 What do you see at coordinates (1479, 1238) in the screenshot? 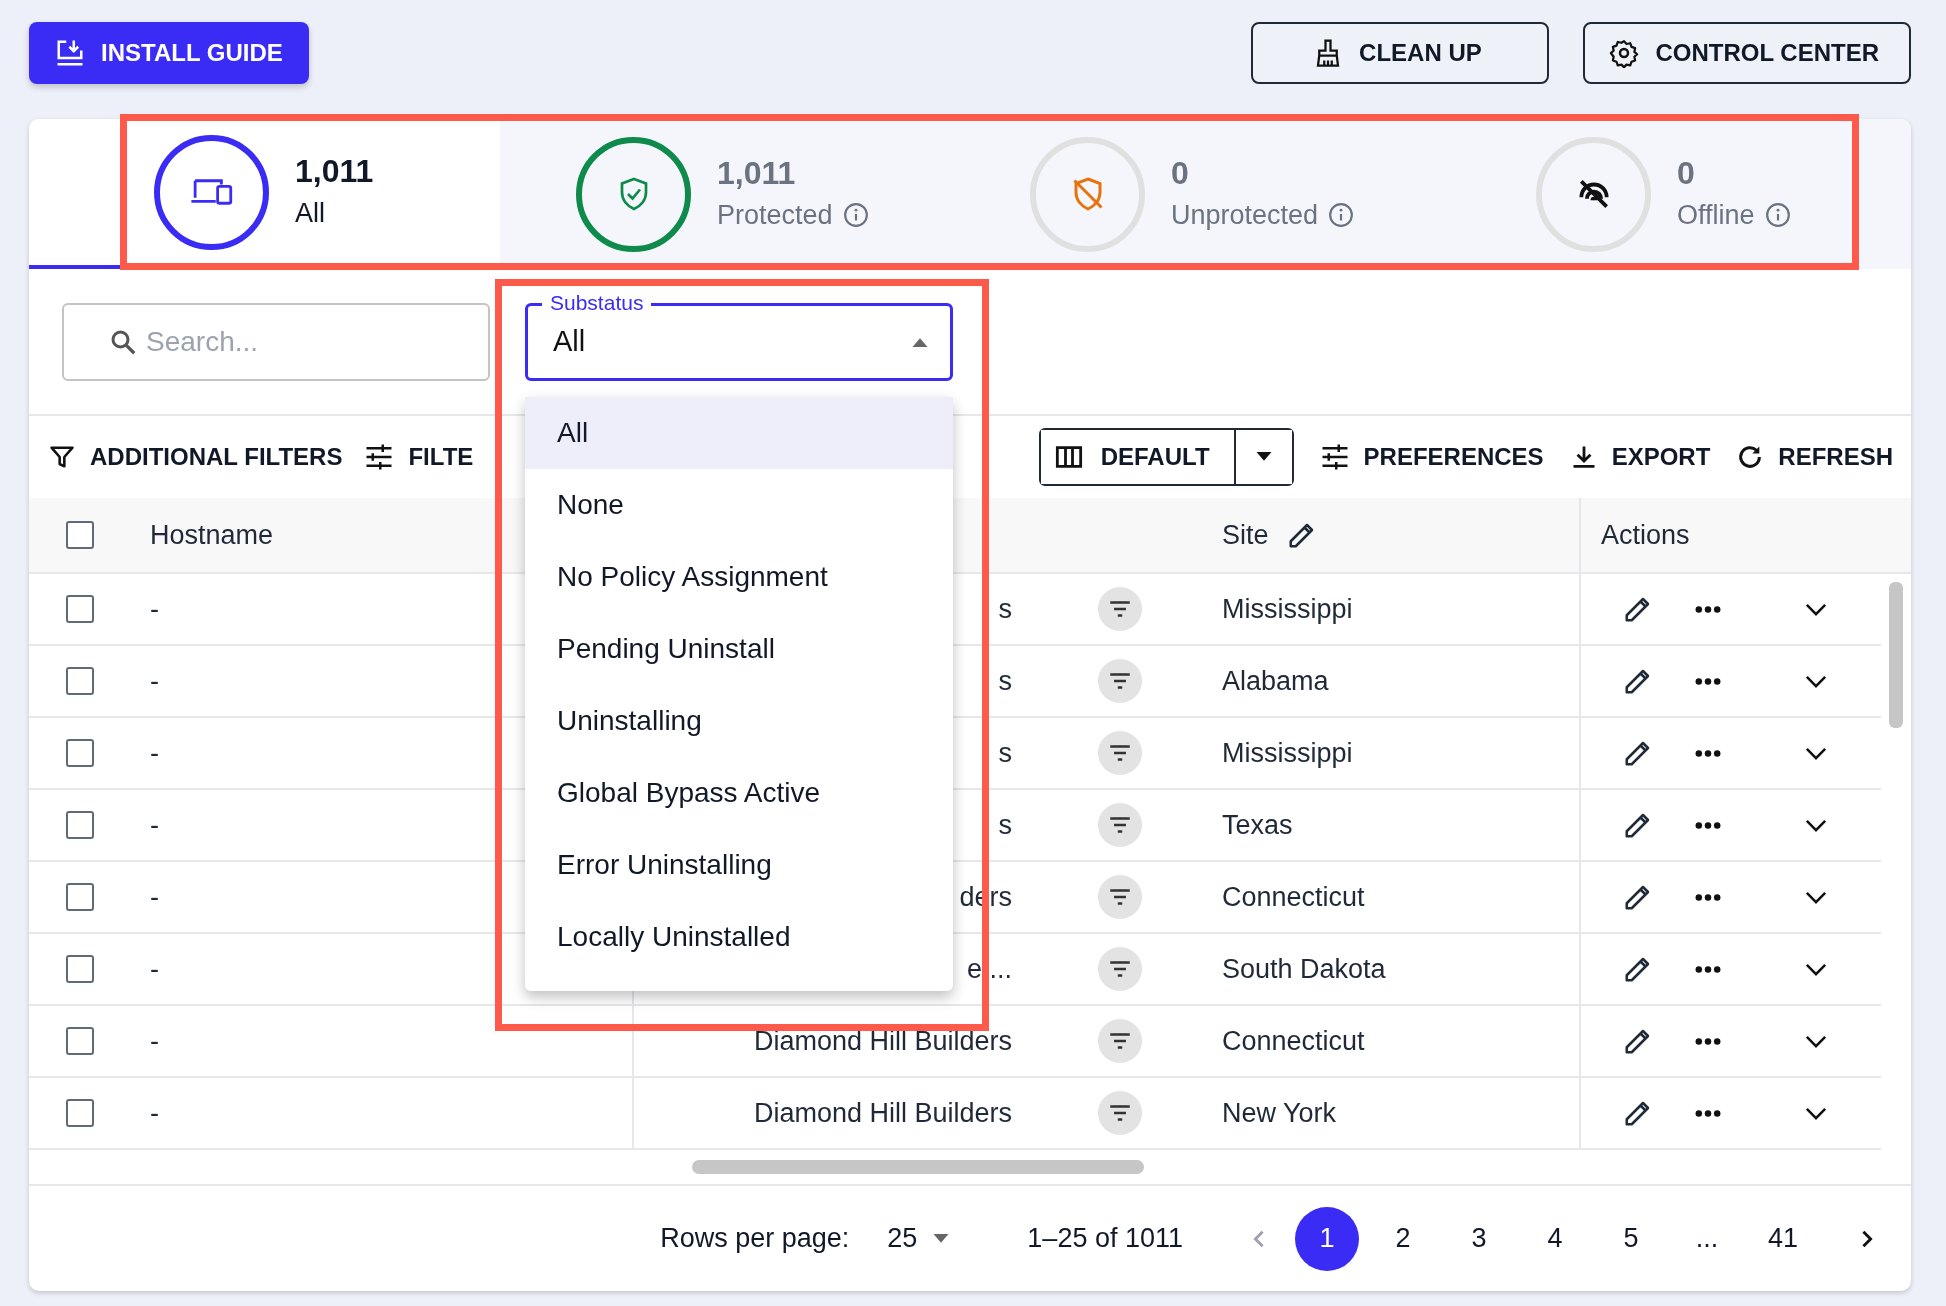
I see `page-button: 3` at bounding box center [1479, 1238].